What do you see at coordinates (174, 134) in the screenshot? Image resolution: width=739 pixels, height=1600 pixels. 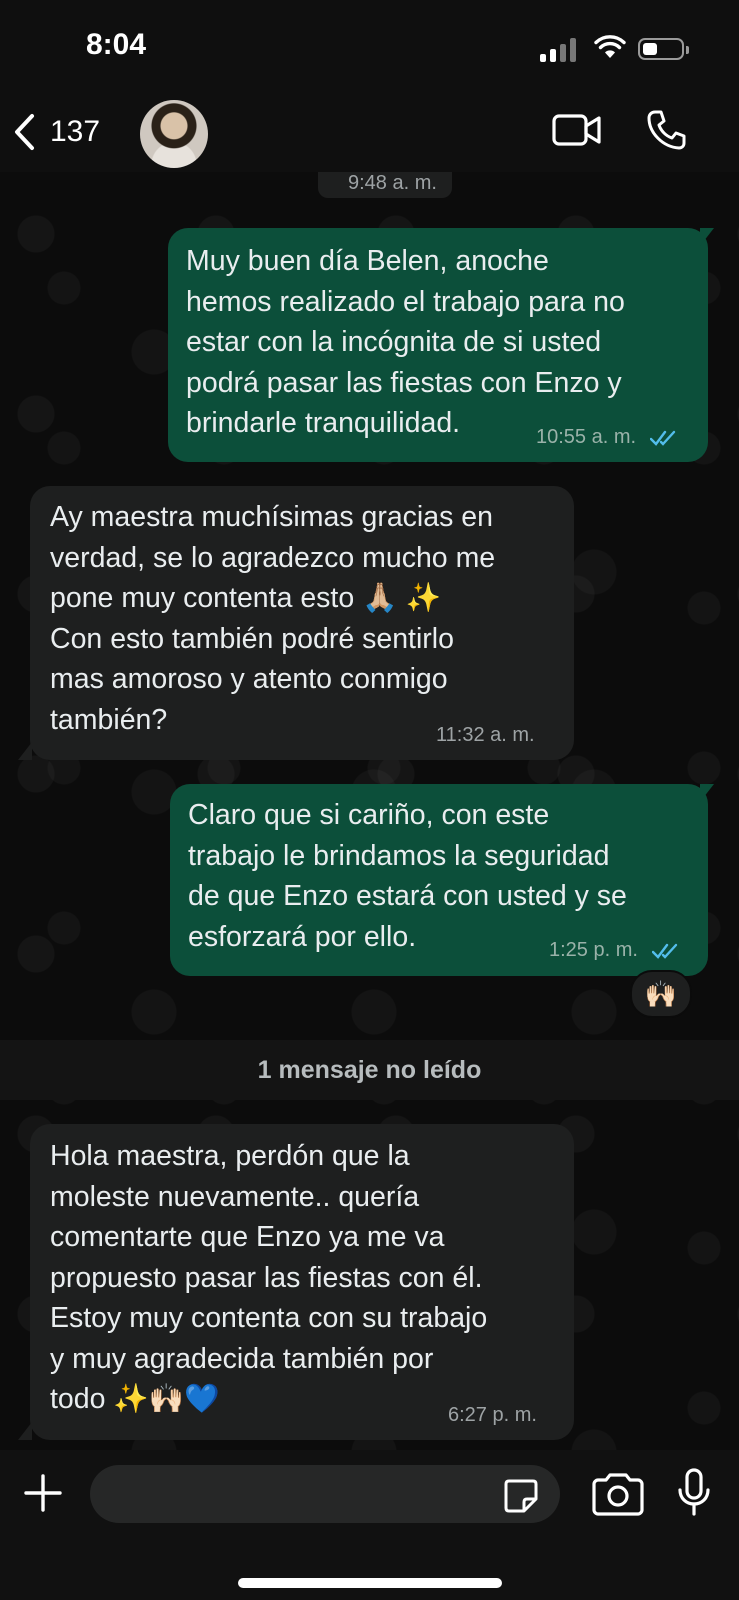 I see `contact-avatar` at bounding box center [174, 134].